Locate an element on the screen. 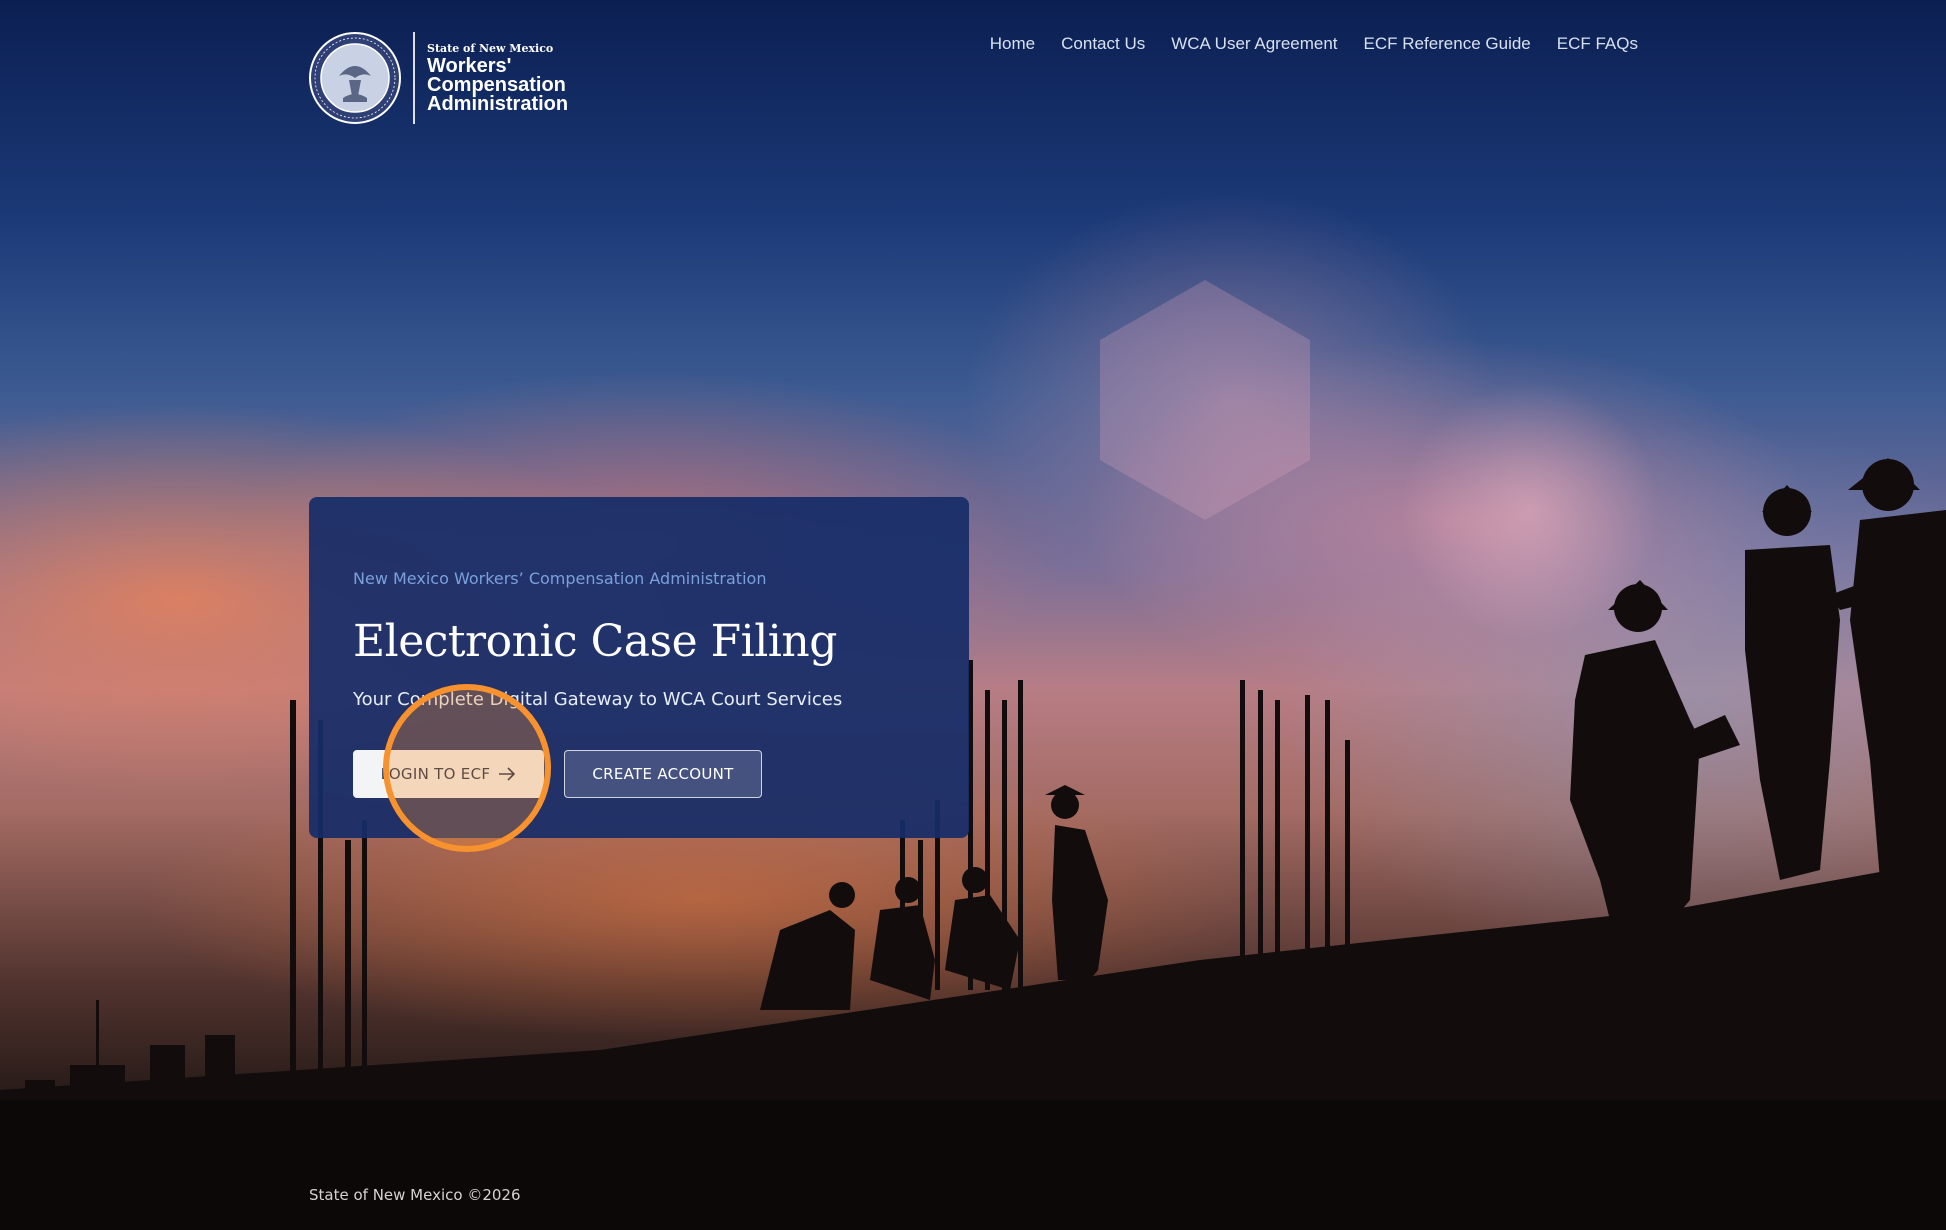 This screenshot has width=1946, height=1230. nav-contact-us-link: Contact Us is located at coordinates (1103, 44).